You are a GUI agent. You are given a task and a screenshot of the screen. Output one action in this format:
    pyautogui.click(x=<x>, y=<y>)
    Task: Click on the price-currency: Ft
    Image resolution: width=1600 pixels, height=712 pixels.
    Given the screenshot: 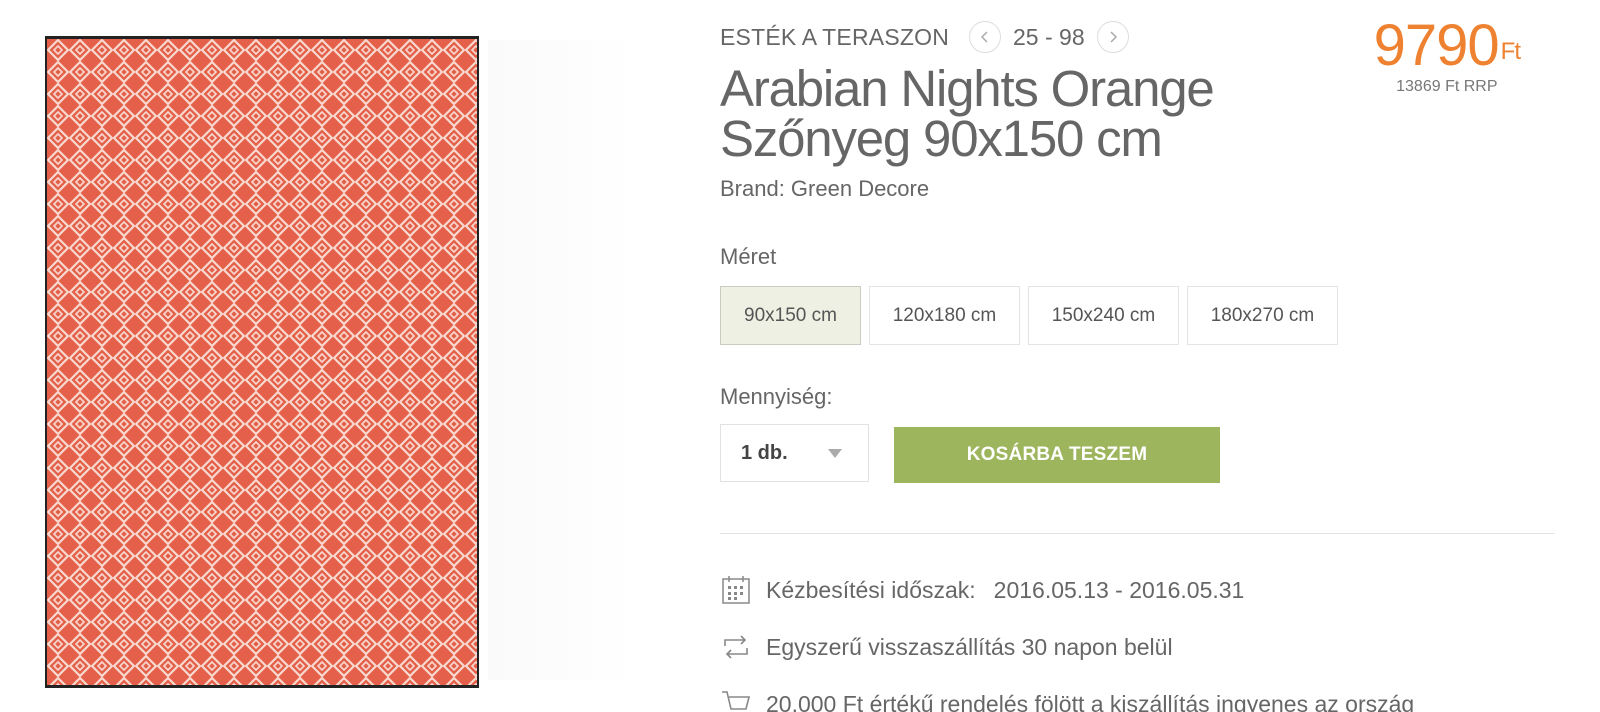 What is the action you would take?
    pyautogui.click(x=1510, y=51)
    